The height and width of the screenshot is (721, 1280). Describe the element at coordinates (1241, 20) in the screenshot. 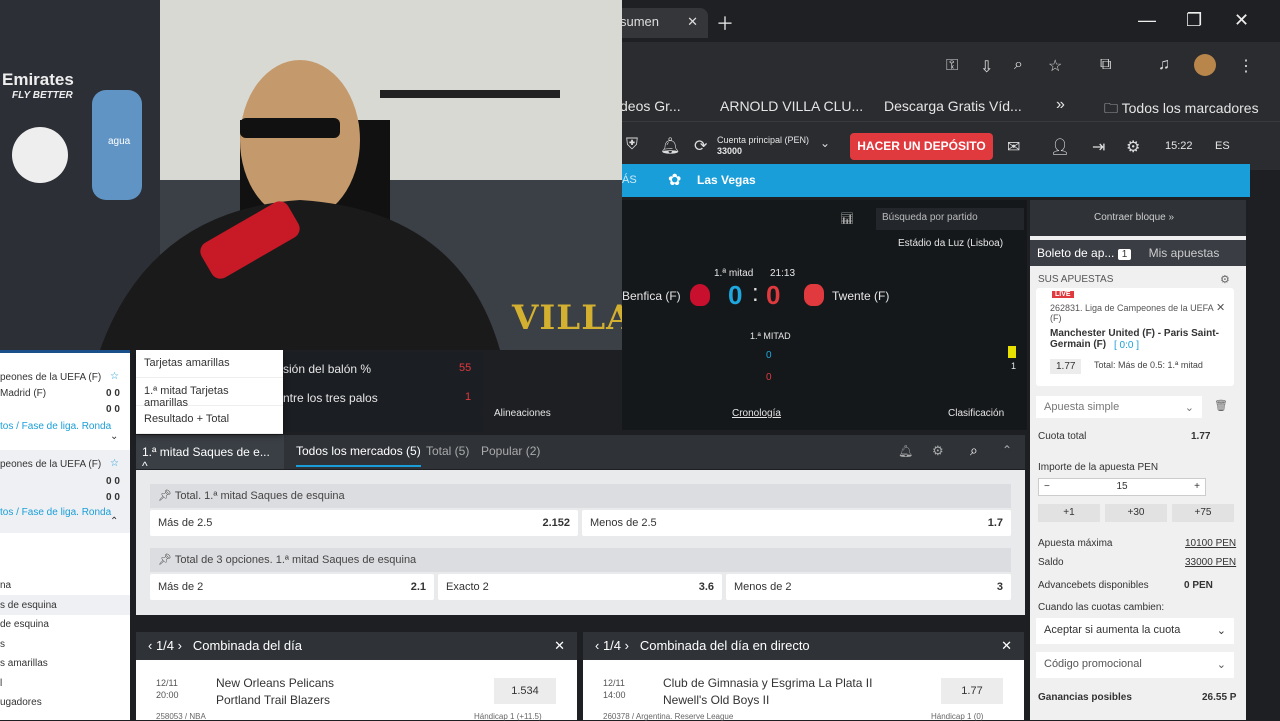

I see `close-window-icon: ✕` at that location.